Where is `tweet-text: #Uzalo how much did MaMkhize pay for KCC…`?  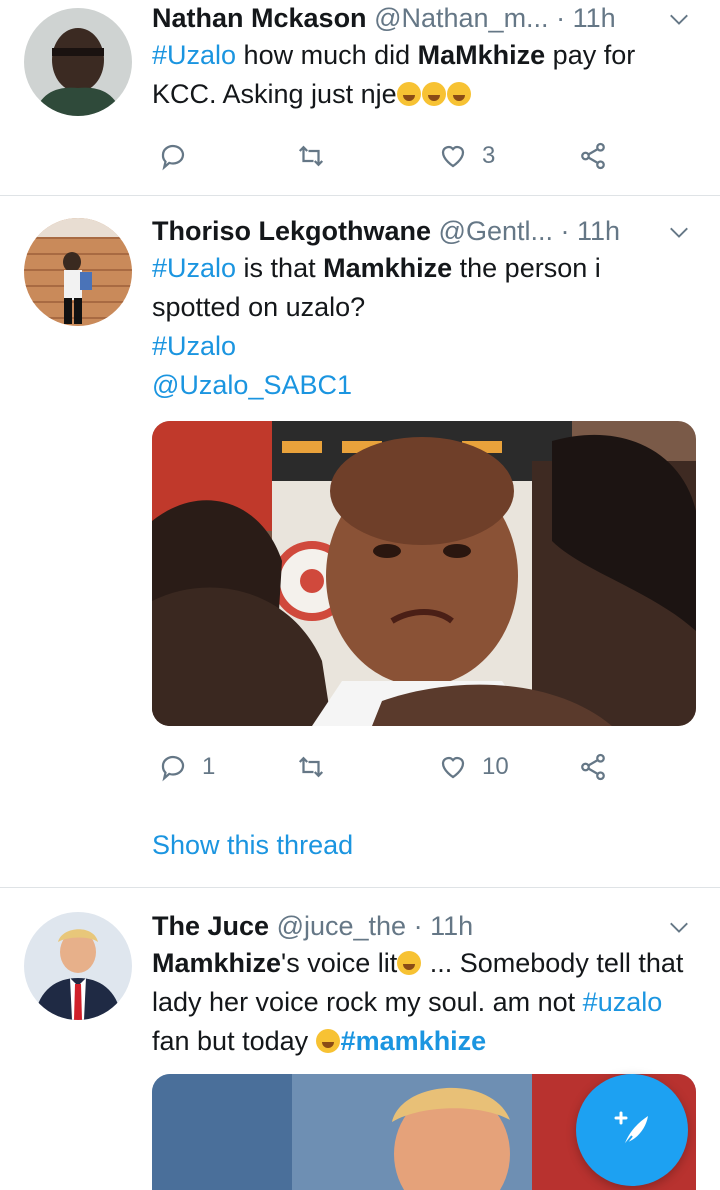 tweet-text: #Uzalo how much did MaMkhize pay for KCC… is located at coordinates (394, 74).